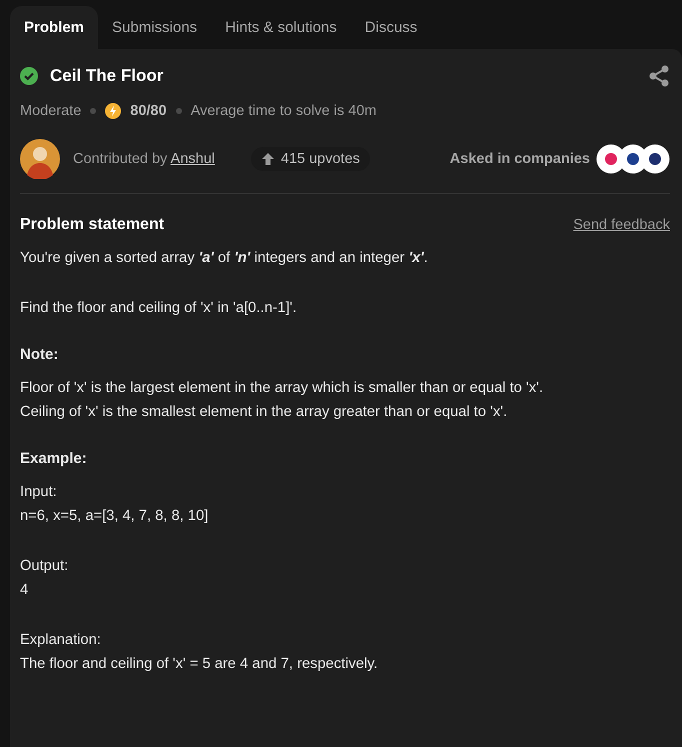  I want to click on statement-text: Explanation:, so click(61, 640).